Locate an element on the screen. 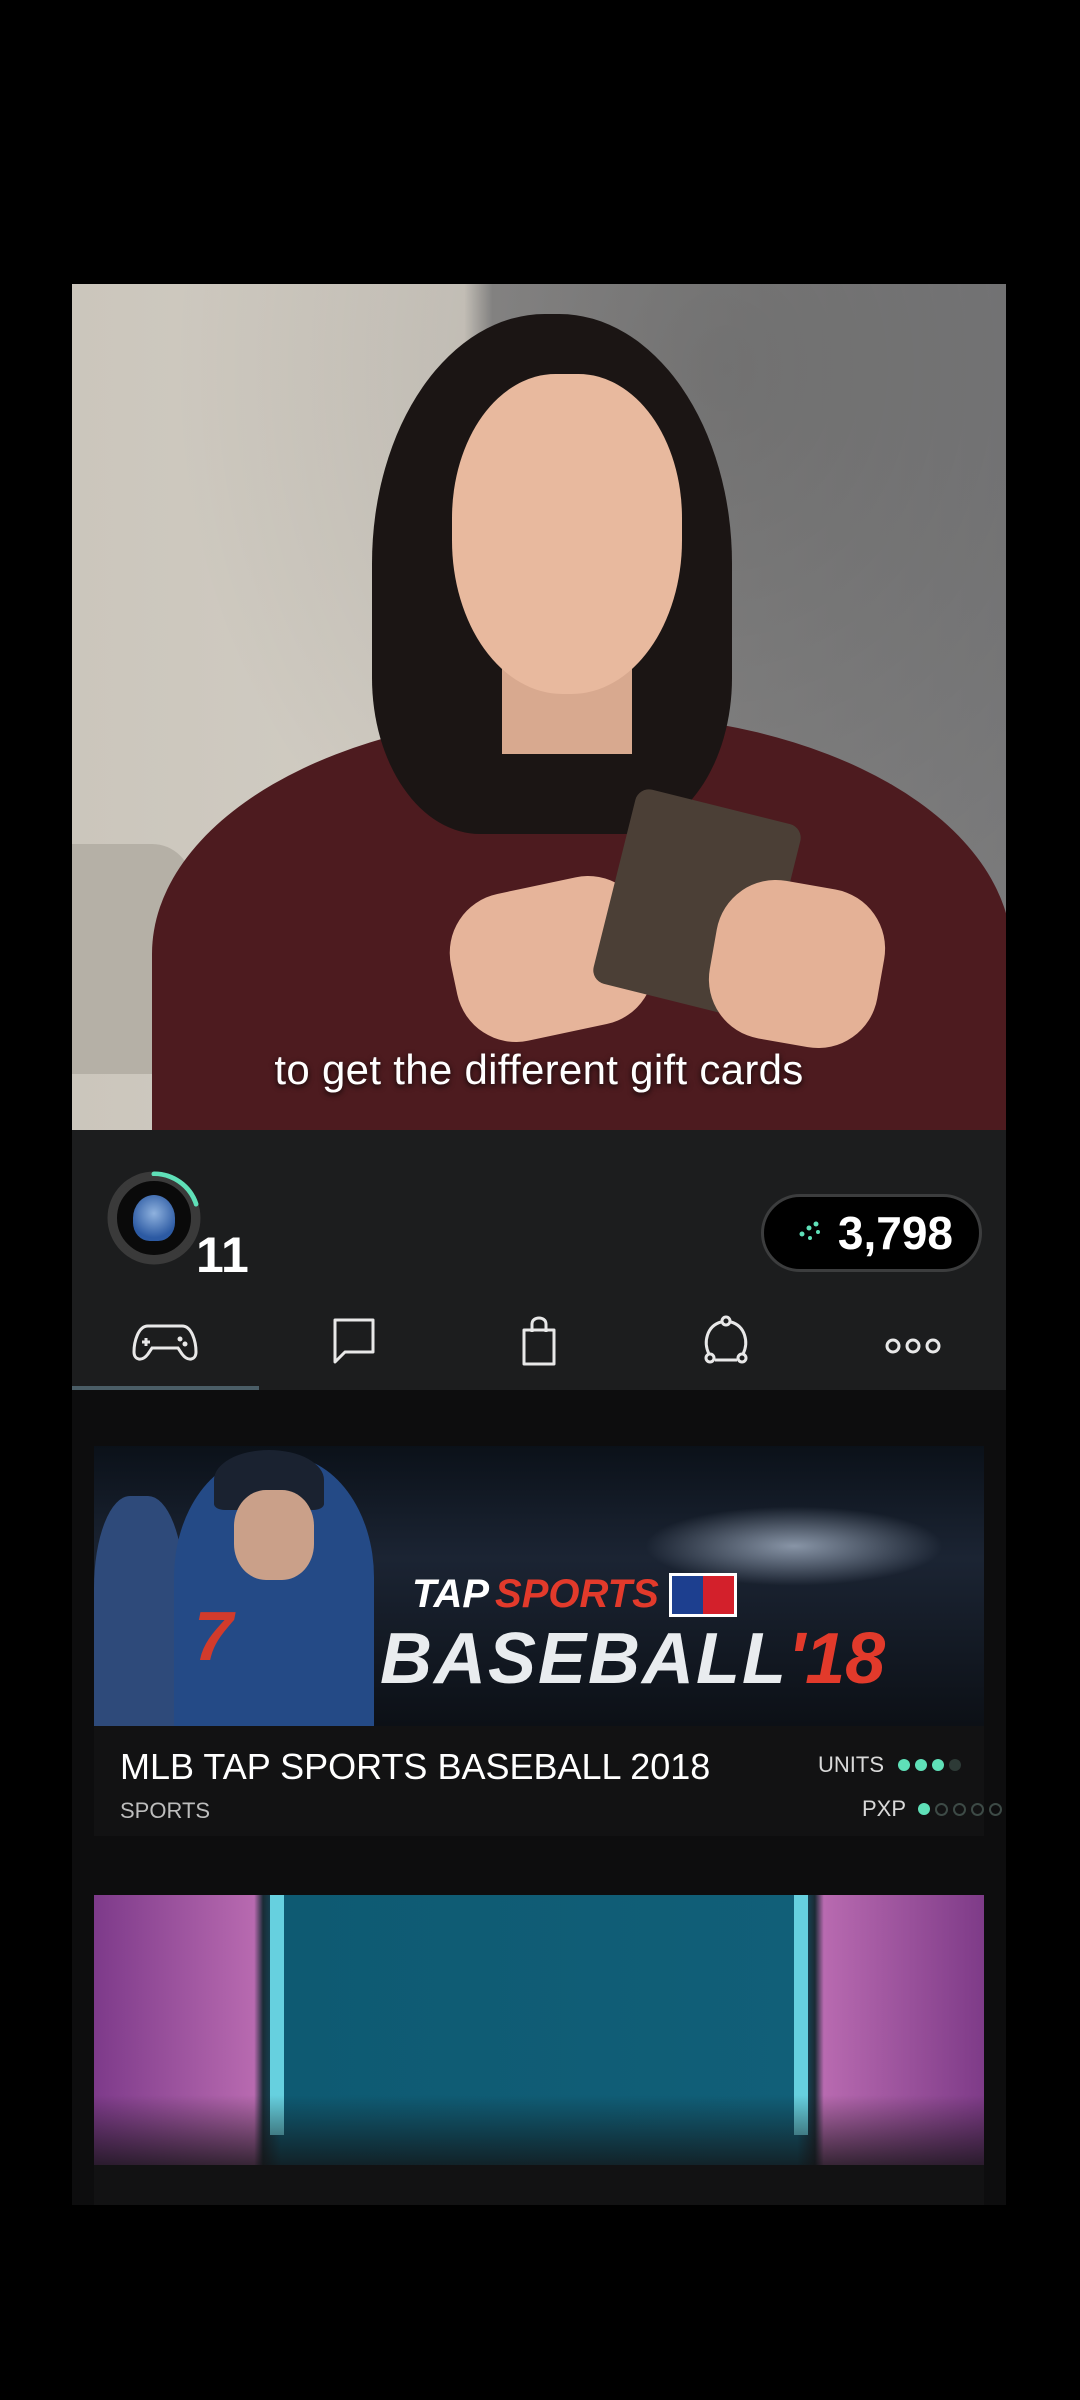 This screenshot has height=2400, width=1080. tab-bar is located at coordinates (539, 1340).